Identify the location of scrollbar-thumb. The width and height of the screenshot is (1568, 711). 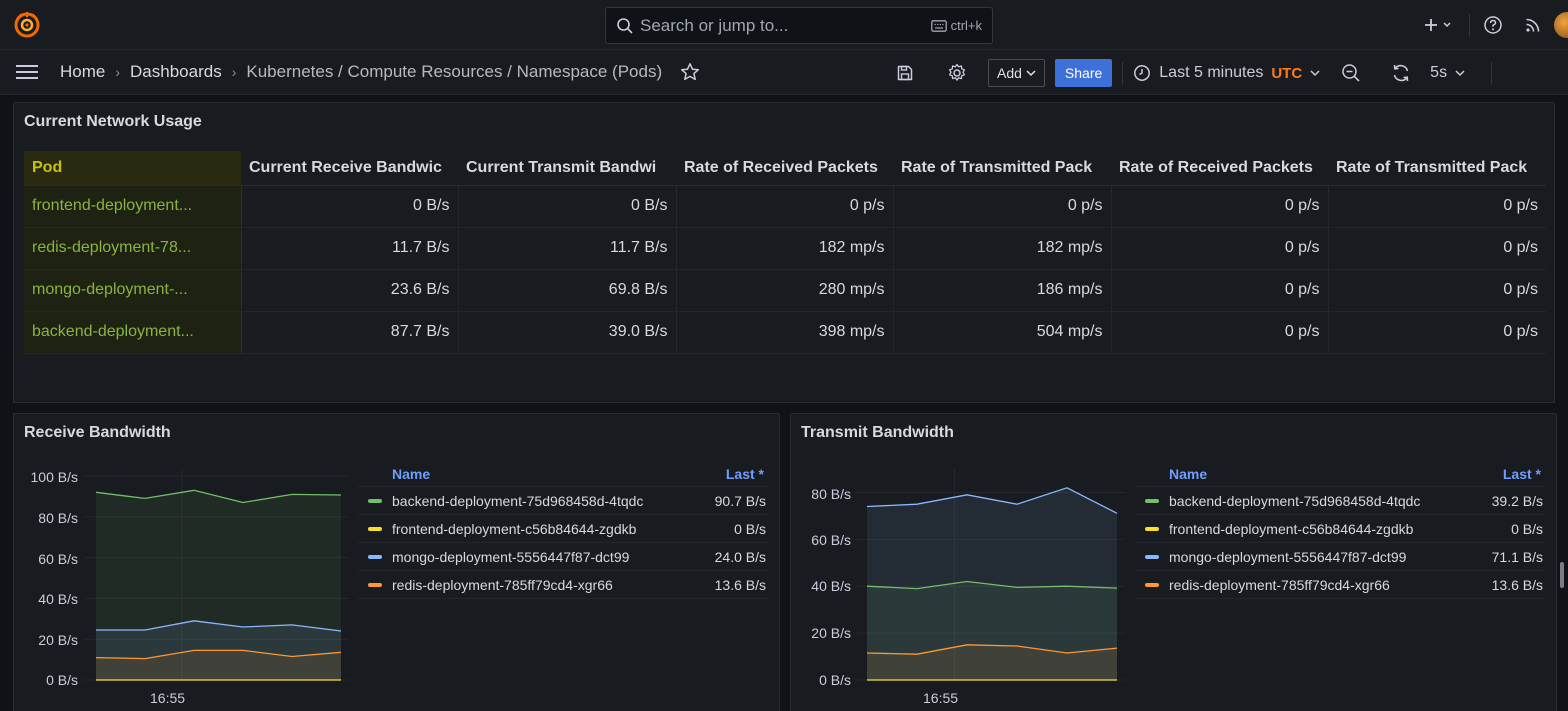
(1562, 575).